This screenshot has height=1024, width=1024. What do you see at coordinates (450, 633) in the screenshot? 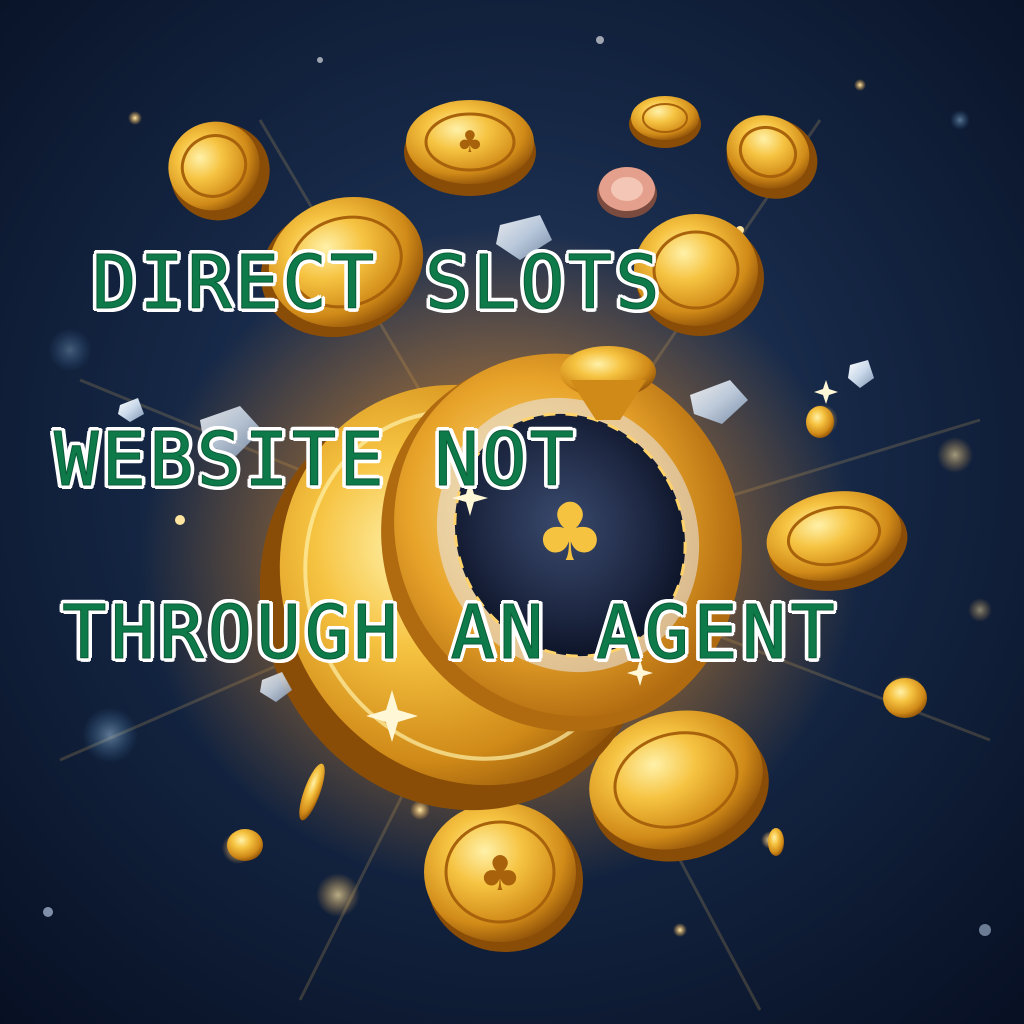
I see `headline-line-3: THROUGH AN AGENT` at bounding box center [450, 633].